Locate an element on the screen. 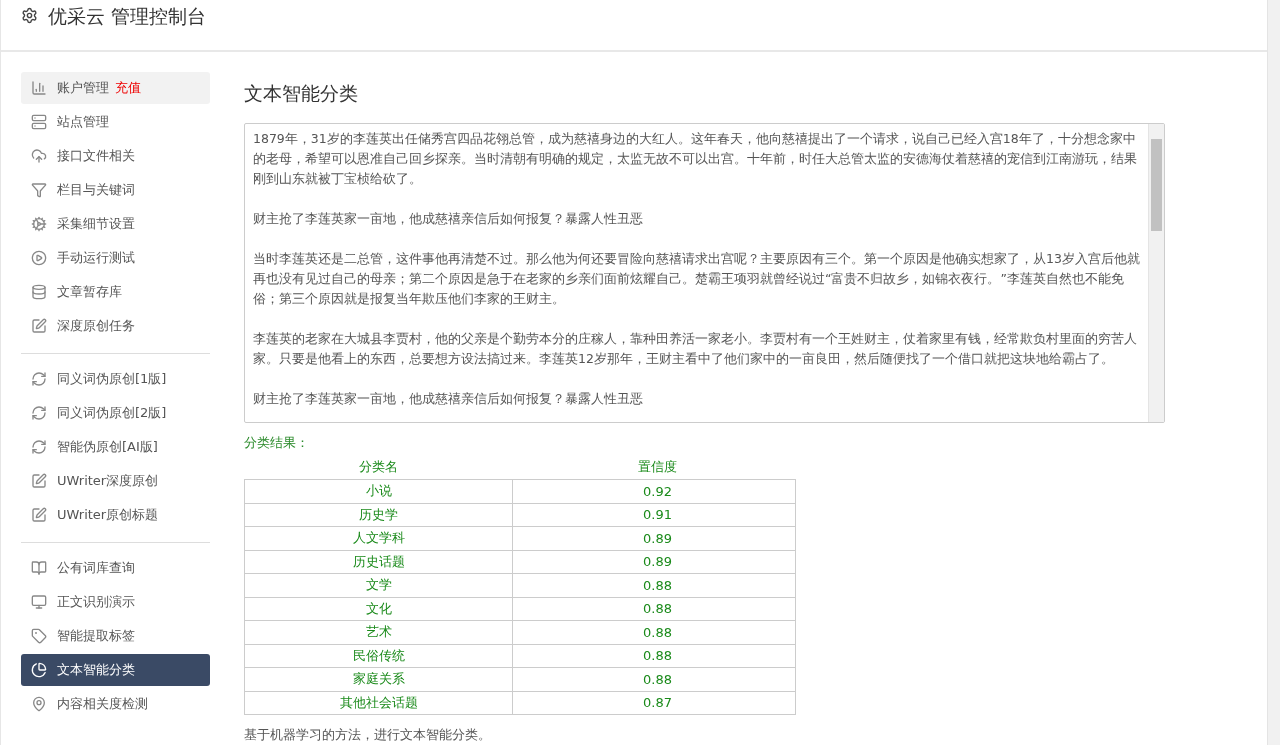 This screenshot has width=1280, height=745. sidebar-item-label: 深度原创任务 is located at coordinates (96, 326).